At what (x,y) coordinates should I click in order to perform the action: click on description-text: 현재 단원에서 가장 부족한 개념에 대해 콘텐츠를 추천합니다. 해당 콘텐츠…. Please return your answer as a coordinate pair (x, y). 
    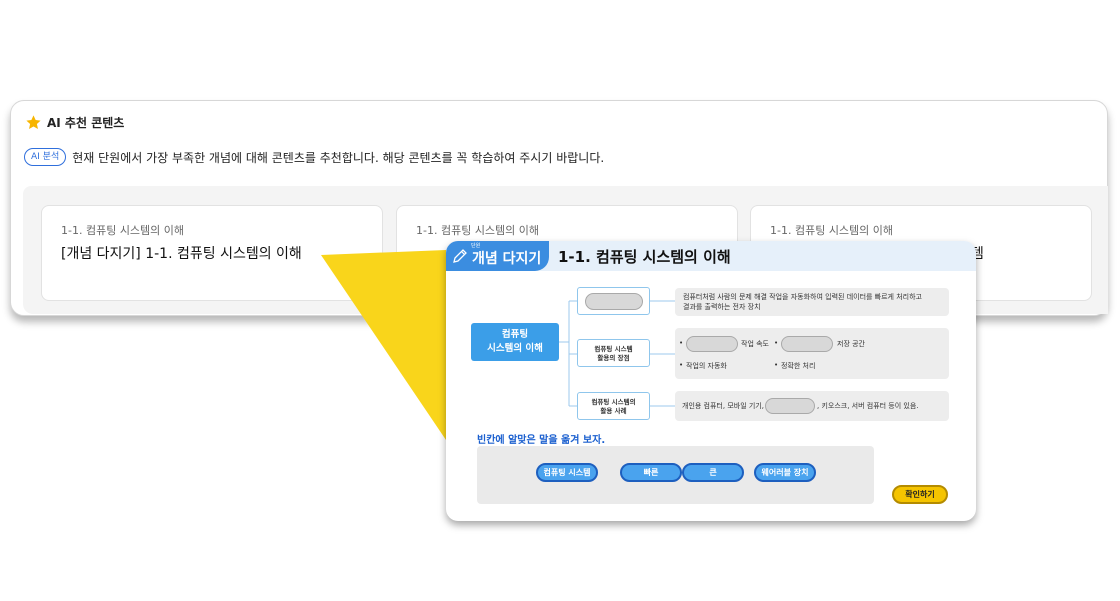
    Looking at the image, I should click on (338, 157).